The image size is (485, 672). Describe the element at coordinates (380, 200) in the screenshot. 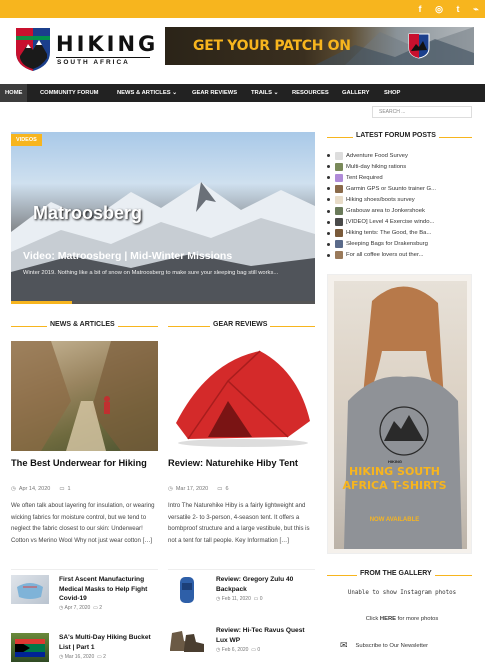

I see `forum-post-title: Hiking shoes/boots survey` at that location.